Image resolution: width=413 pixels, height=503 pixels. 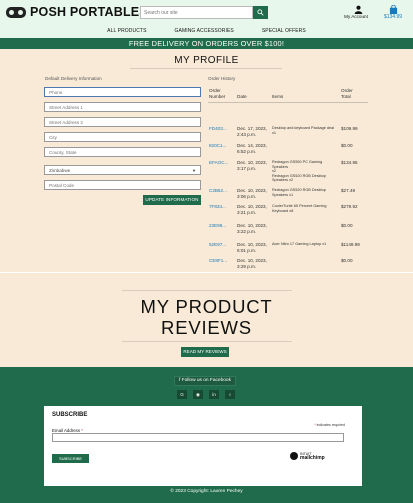 What do you see at coordinates (122, 92) in the screenshot?
I see `phone-field` at bounding box center [122, 92].